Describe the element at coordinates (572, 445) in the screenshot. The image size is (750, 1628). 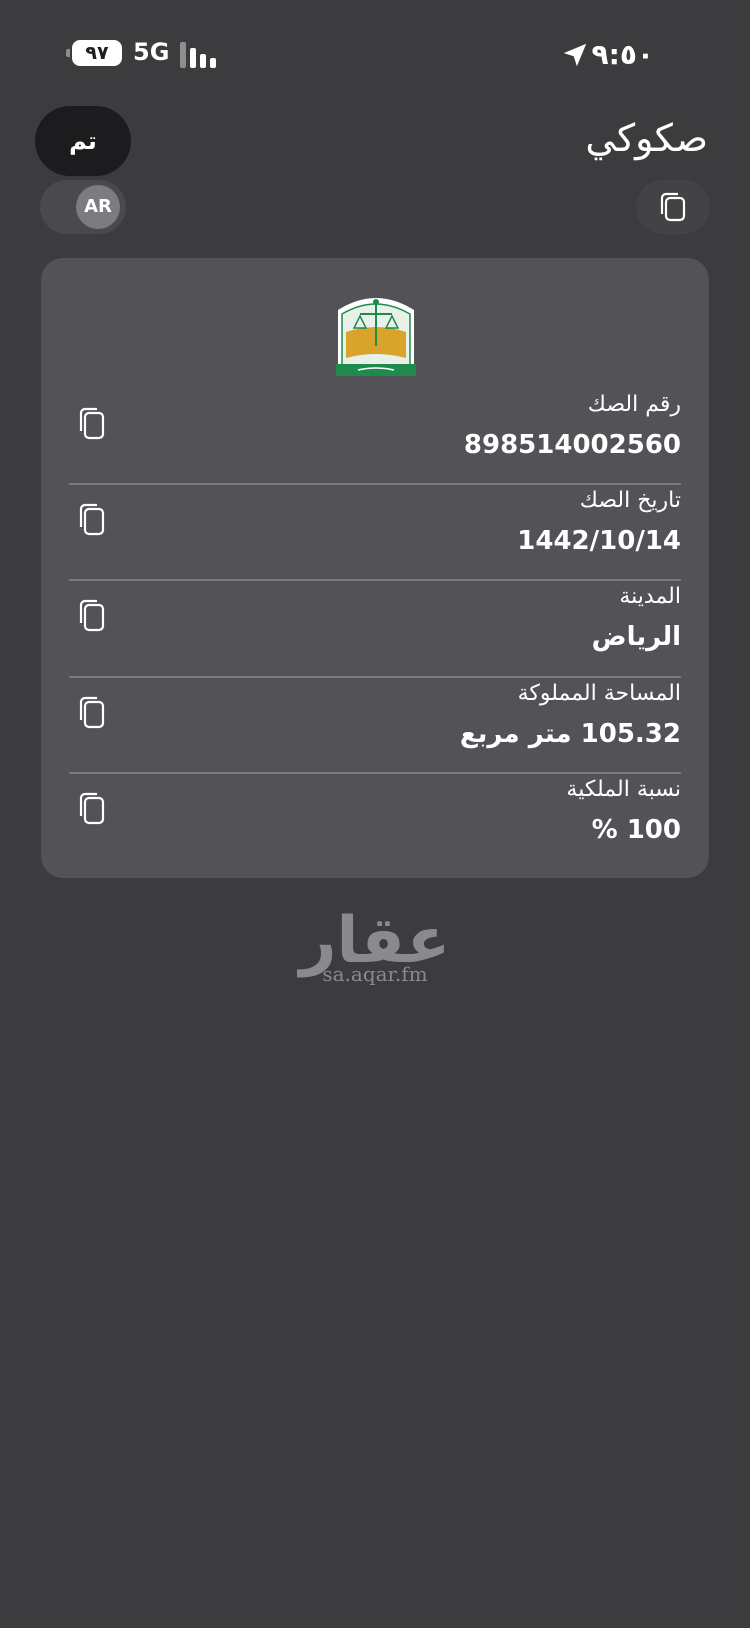
I see `field-value: 898514002560` at that location.